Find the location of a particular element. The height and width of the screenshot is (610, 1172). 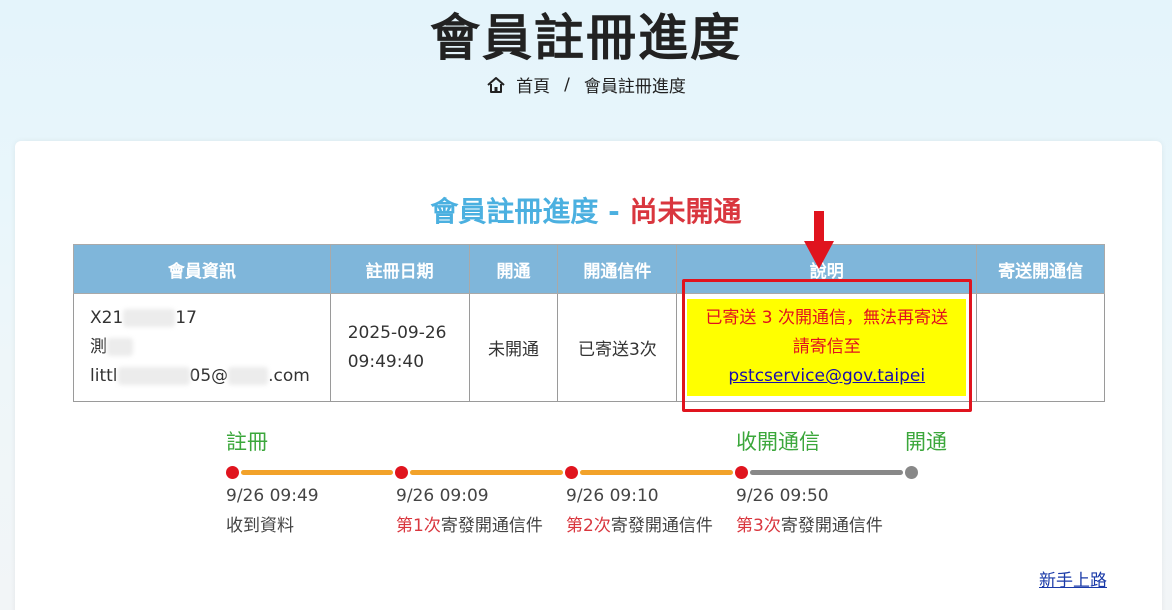

event-time: 9/26 09:10 is located at coordinates (612, 496).